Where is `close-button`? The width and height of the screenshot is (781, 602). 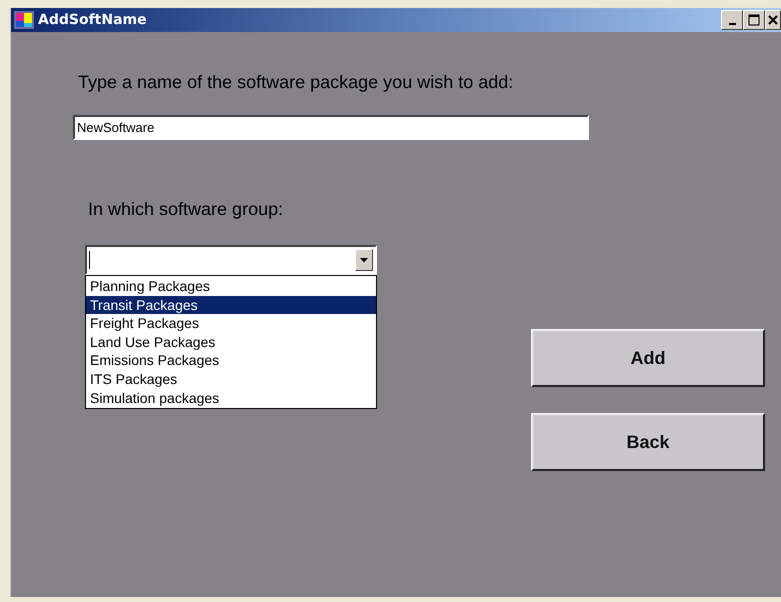 close-button is located at coordinates (773, 20).